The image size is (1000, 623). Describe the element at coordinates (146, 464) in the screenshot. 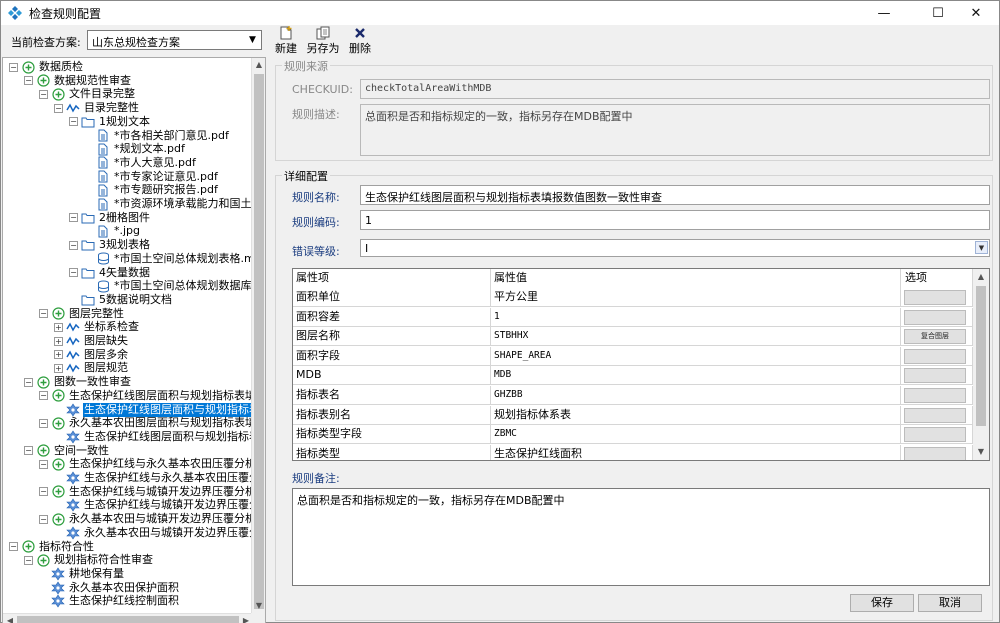

I see `tree-node: − 生态保护红线与永久基本农田压覆分析` at that location.